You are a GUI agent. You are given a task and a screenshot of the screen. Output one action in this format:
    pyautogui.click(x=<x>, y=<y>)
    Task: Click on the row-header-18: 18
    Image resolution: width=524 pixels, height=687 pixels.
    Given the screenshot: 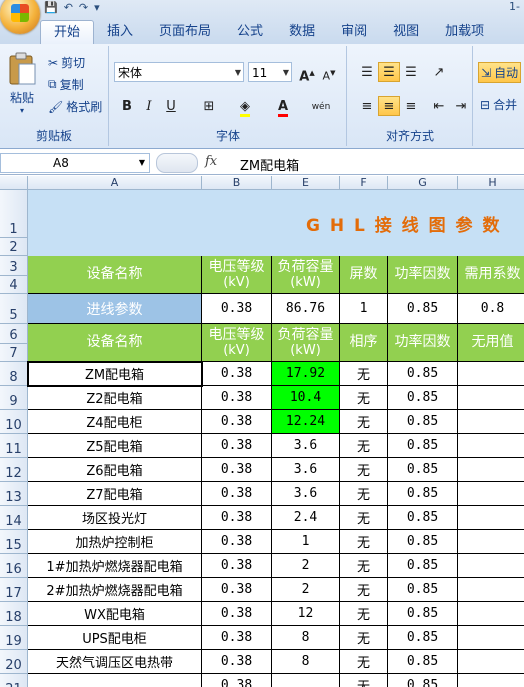 What is the action you would take?
    pyautogui.click(x=14, y=614)
    